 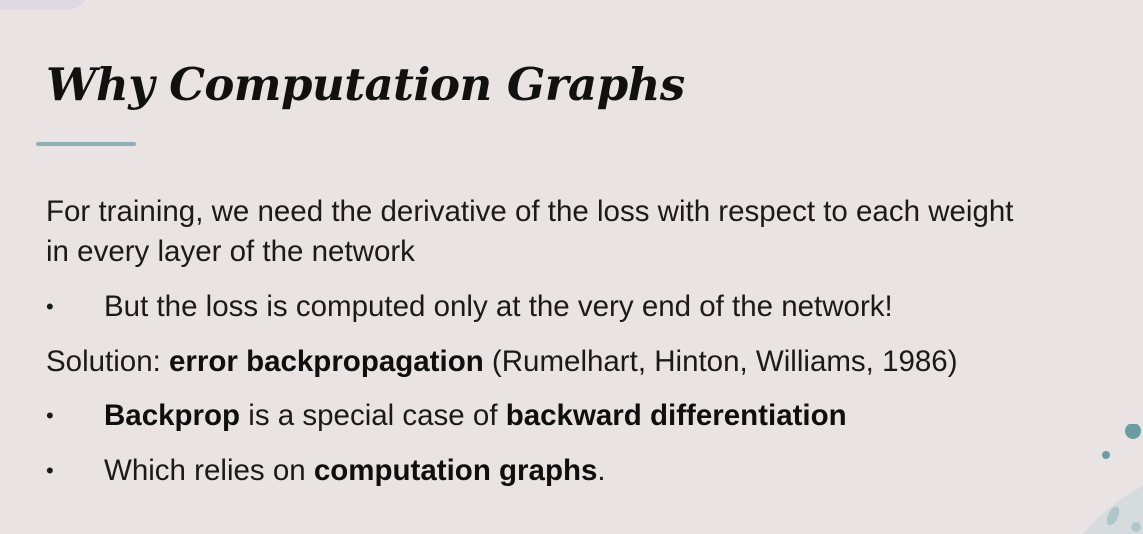 I want to click on slide-title: Why Computation Graphs, so click(x=365, y=84).